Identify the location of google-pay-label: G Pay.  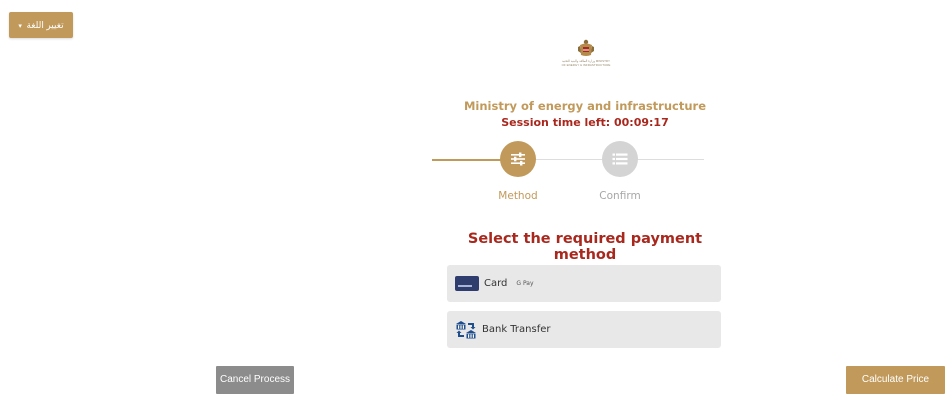
(525, 283).